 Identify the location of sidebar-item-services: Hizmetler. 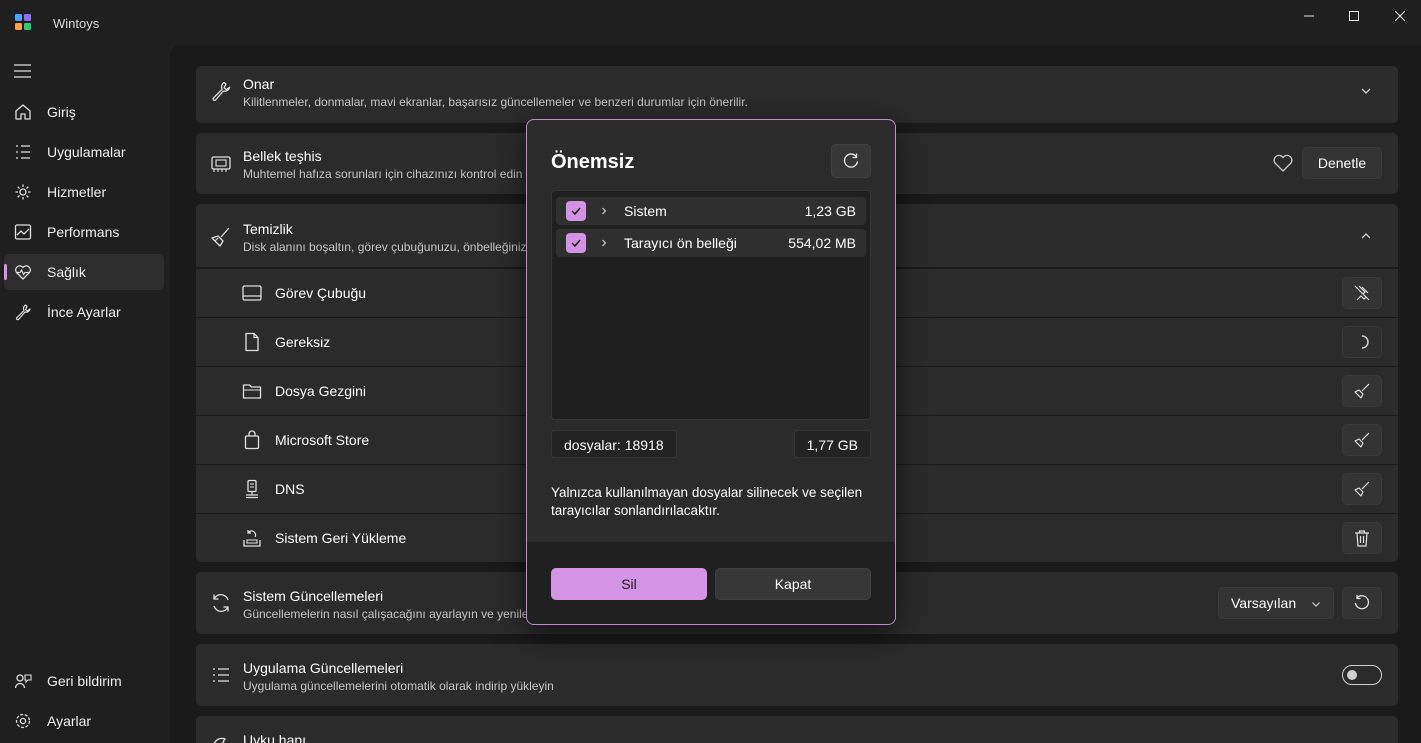
(84, 192).